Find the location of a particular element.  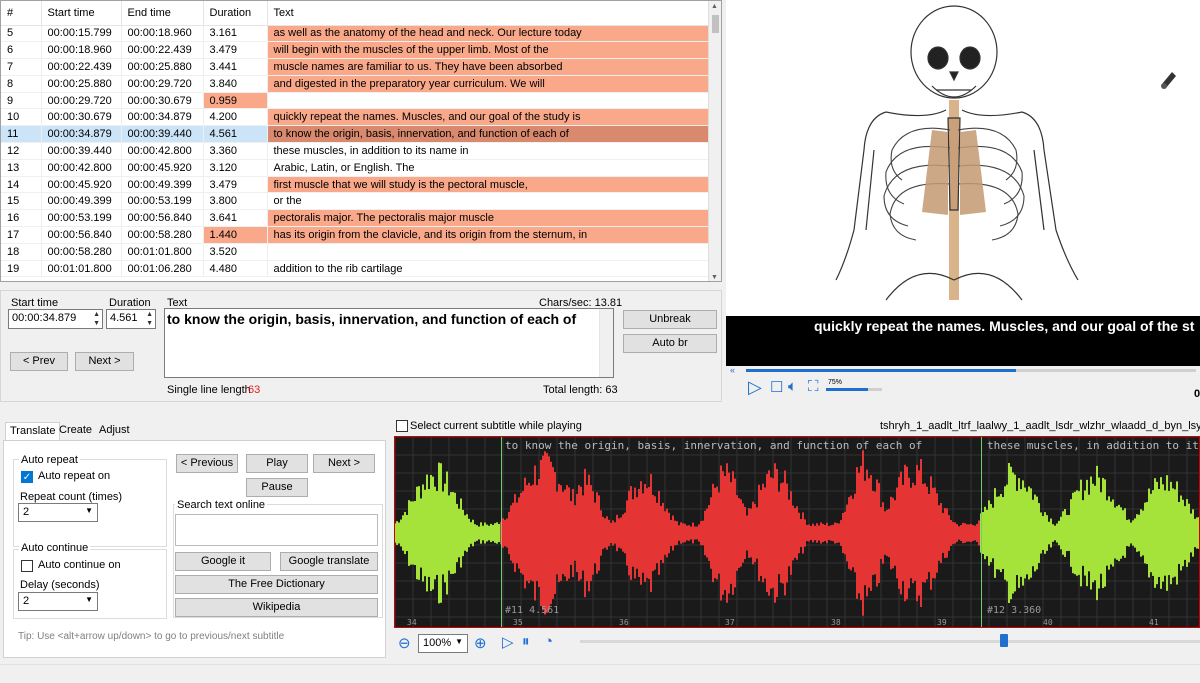

text-cell: Arabic, Latin, or English. The is located at coordinates (488, 168).